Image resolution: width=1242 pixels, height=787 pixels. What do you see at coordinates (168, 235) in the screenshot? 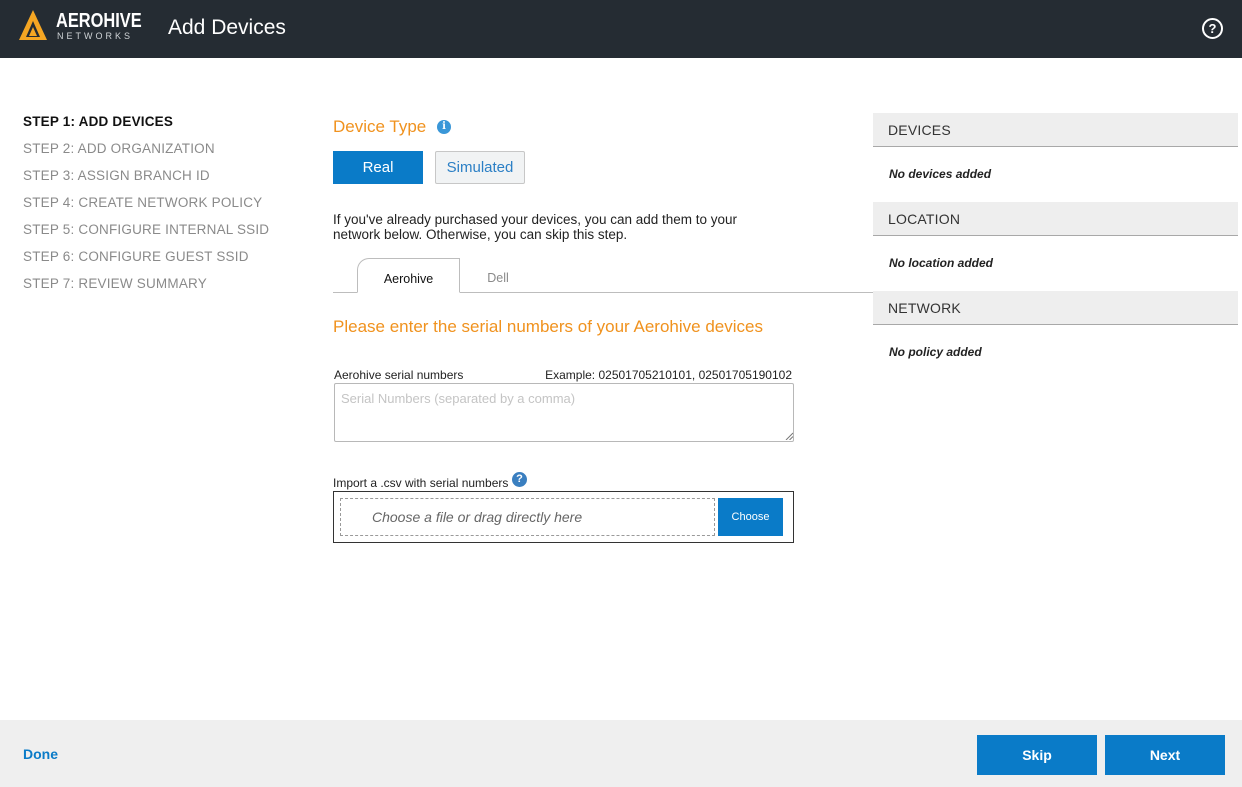
I see `step-configure-internal-ssid: STEP 5: CONFIGURE INTERNAL SSID` at bounding box center [168, 235].